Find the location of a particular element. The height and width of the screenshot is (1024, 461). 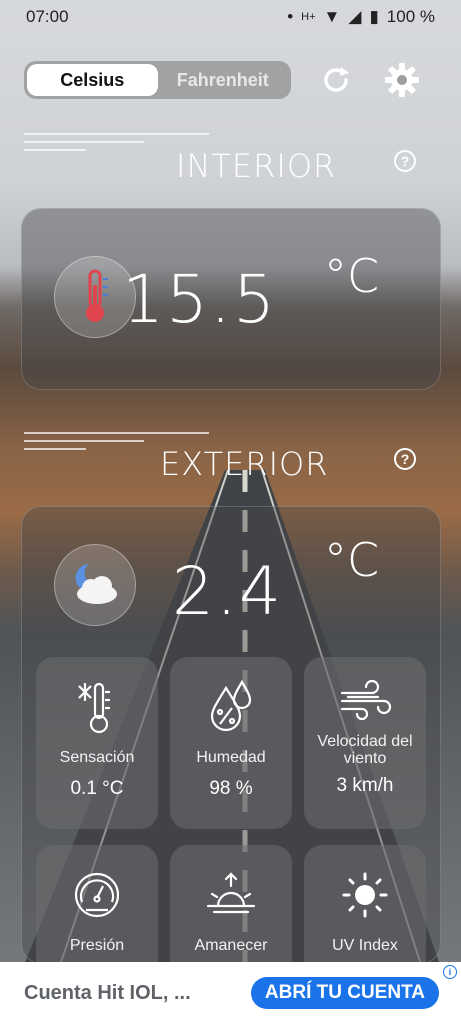

moon-cloud-icon is located at coordinates (96, 584).